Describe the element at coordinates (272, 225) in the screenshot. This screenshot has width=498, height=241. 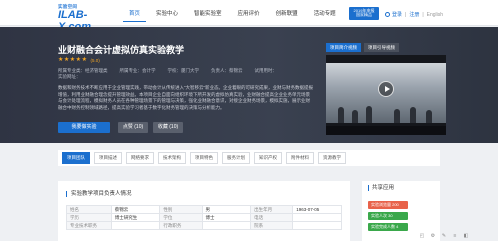
I see `cell-key: 院系` at that location.